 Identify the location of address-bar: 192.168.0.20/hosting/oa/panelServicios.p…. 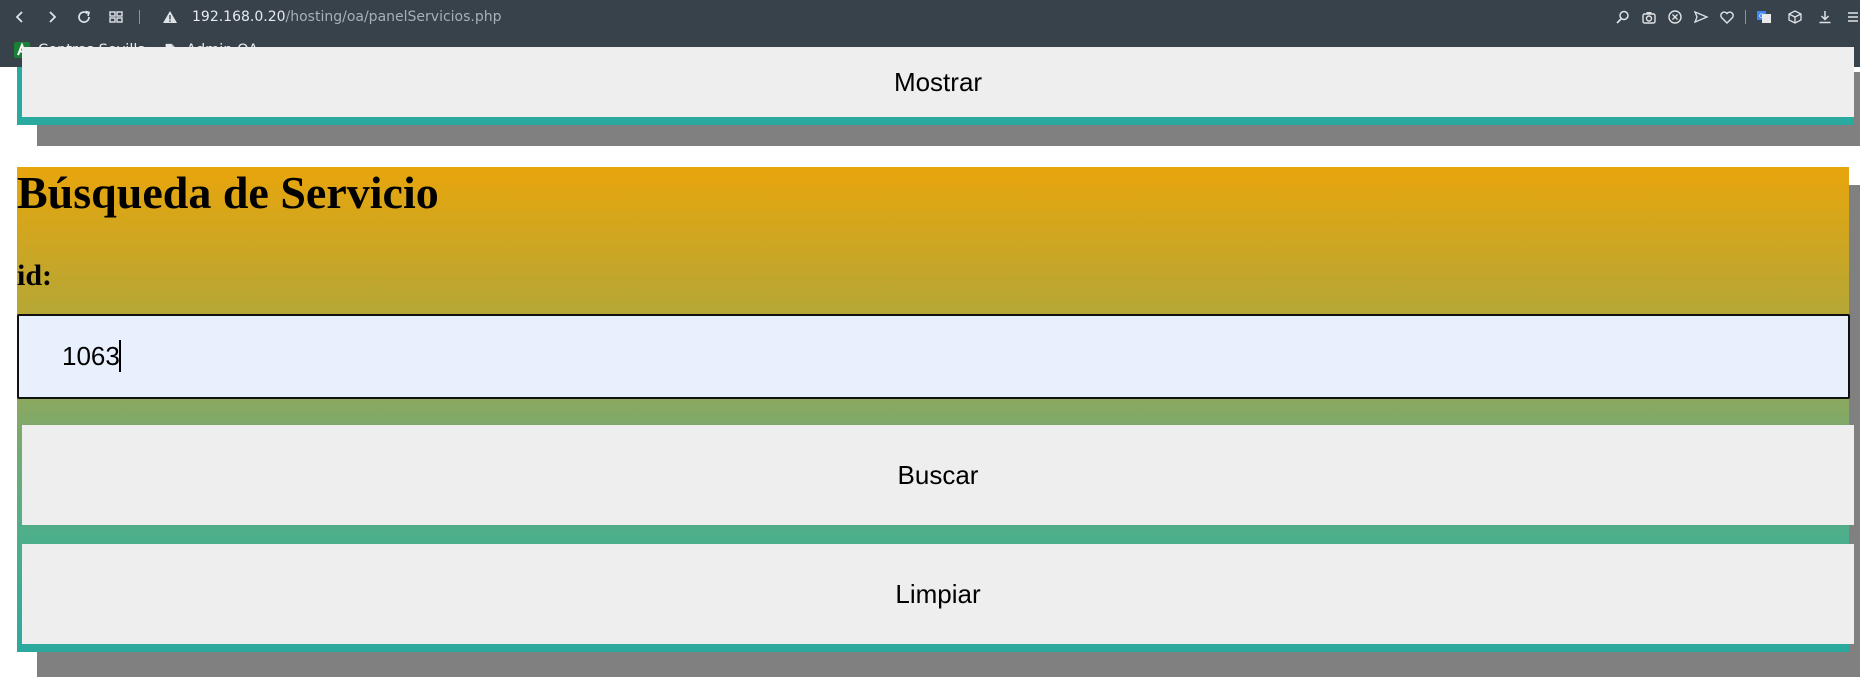
(332, 17).